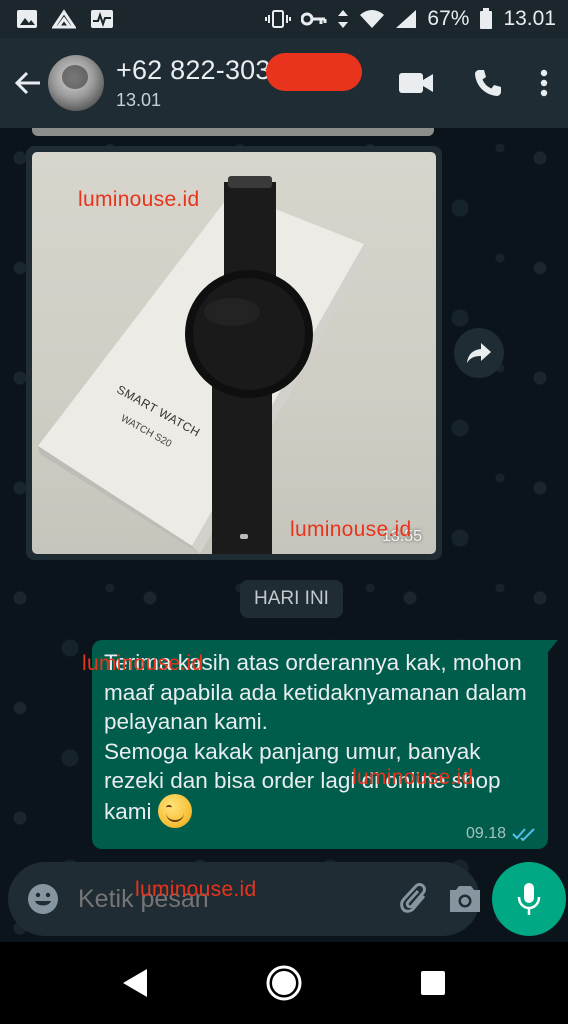 This screenshot has height=1024, width=568. I want to click on vpn-key-icon, so click(314, 19).